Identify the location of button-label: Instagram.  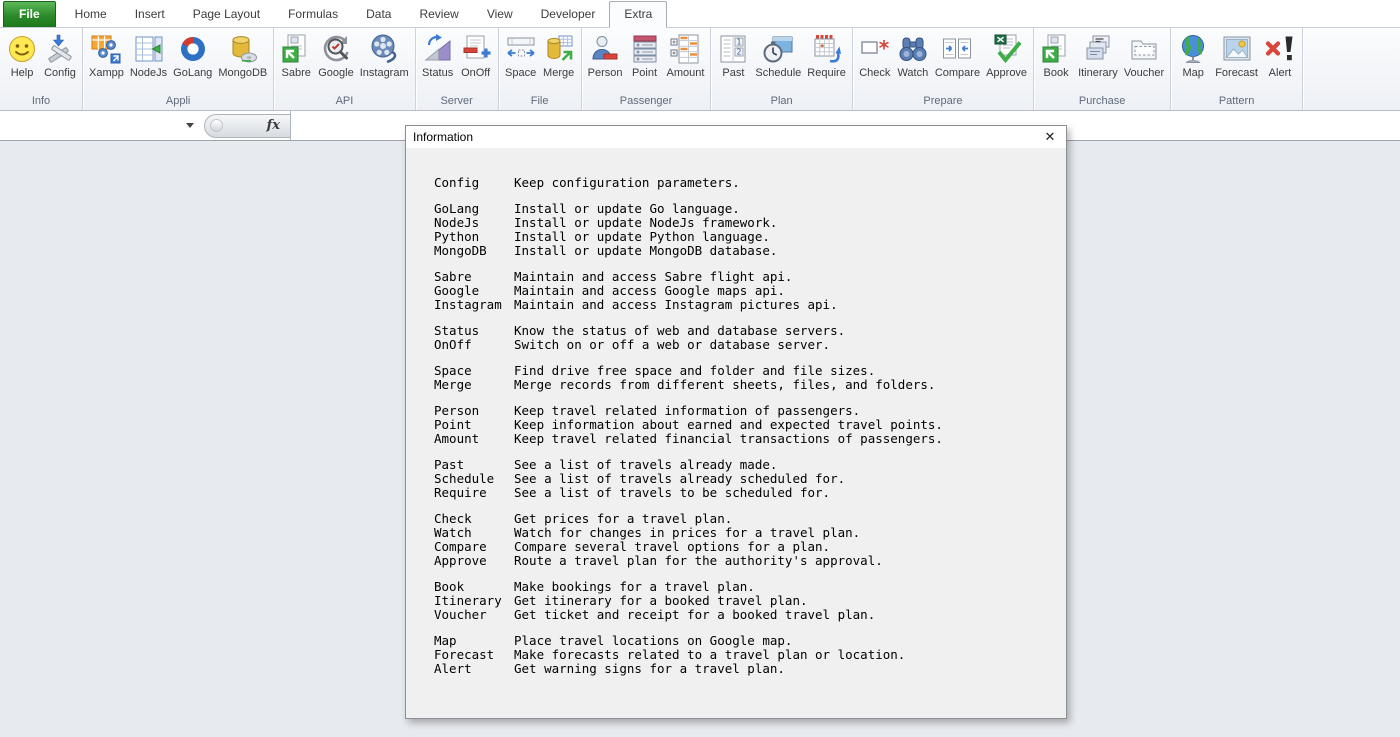
(384, 73).